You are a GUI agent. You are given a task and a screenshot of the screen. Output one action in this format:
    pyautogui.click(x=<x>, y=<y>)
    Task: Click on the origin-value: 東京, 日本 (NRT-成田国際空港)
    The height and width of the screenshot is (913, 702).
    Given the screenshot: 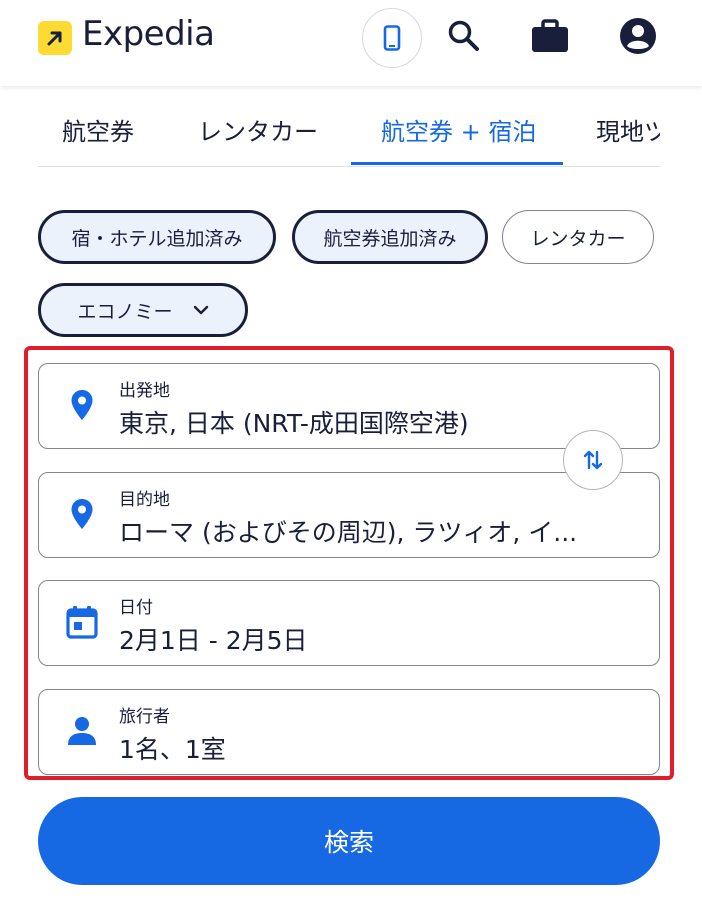 What is the action you would take?
    pyautogui.click(x=294, y=423)
    